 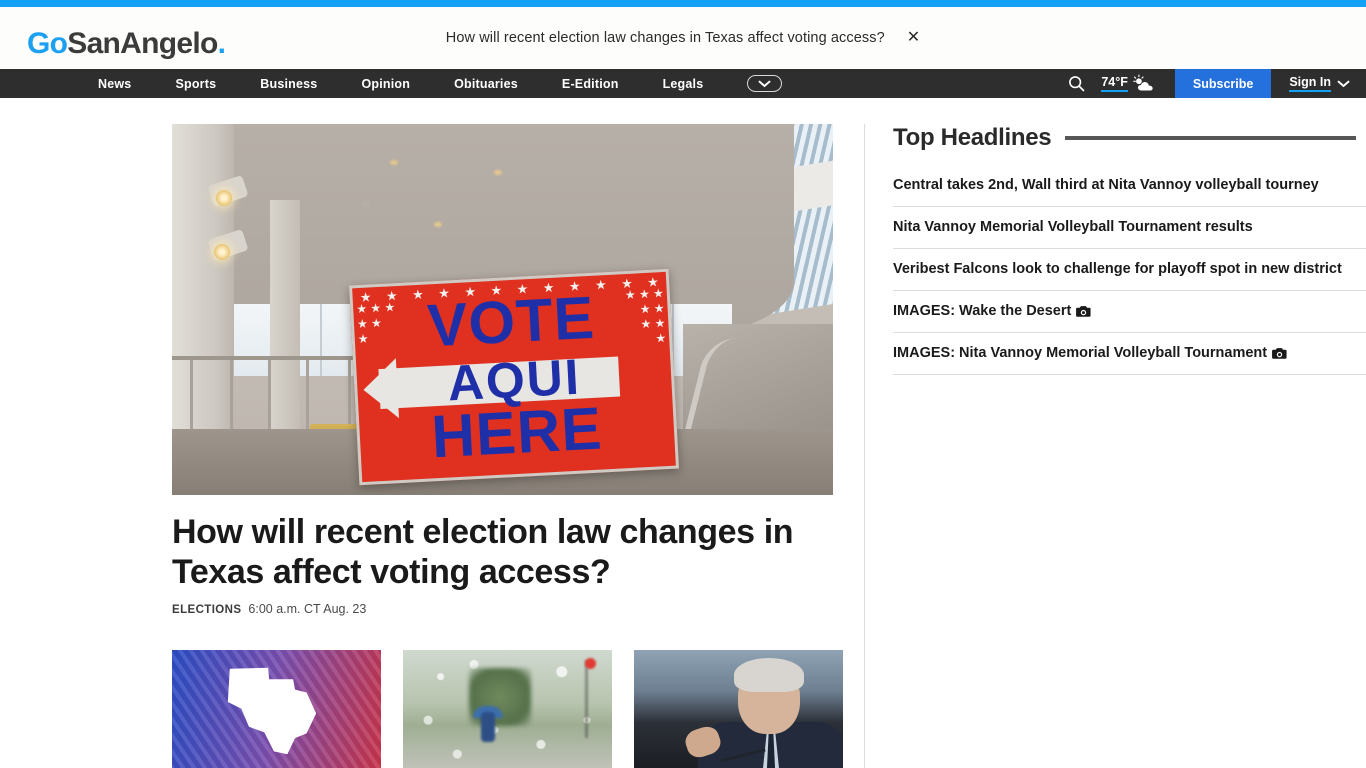 What do you see at coordinates (488, 727) in the screenshot?
I see `pedestrian` at bounding box center [488, 727].